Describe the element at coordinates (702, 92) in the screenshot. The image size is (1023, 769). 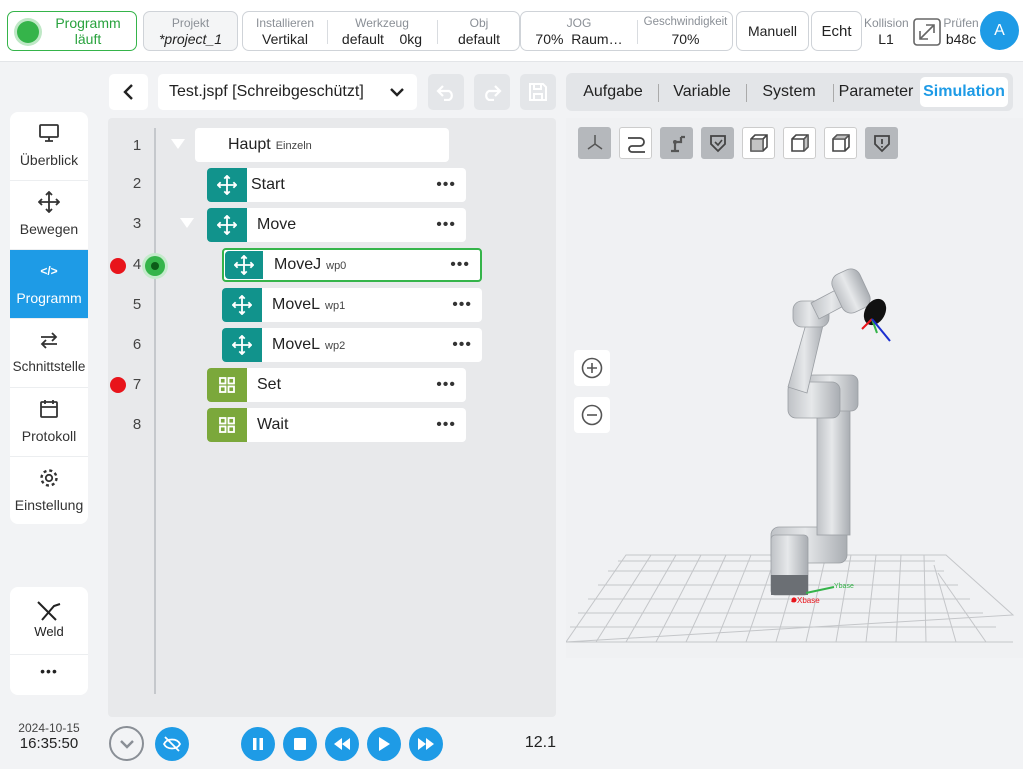
I see `tab-variable: Variable` at that location.